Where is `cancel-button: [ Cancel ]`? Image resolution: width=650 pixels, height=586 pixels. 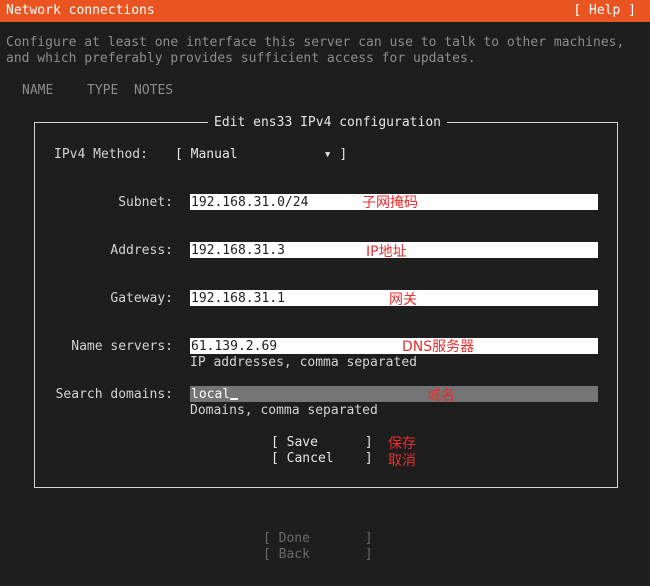 cancel-button: [ Cancel ] is located at coordinates (322, 458).